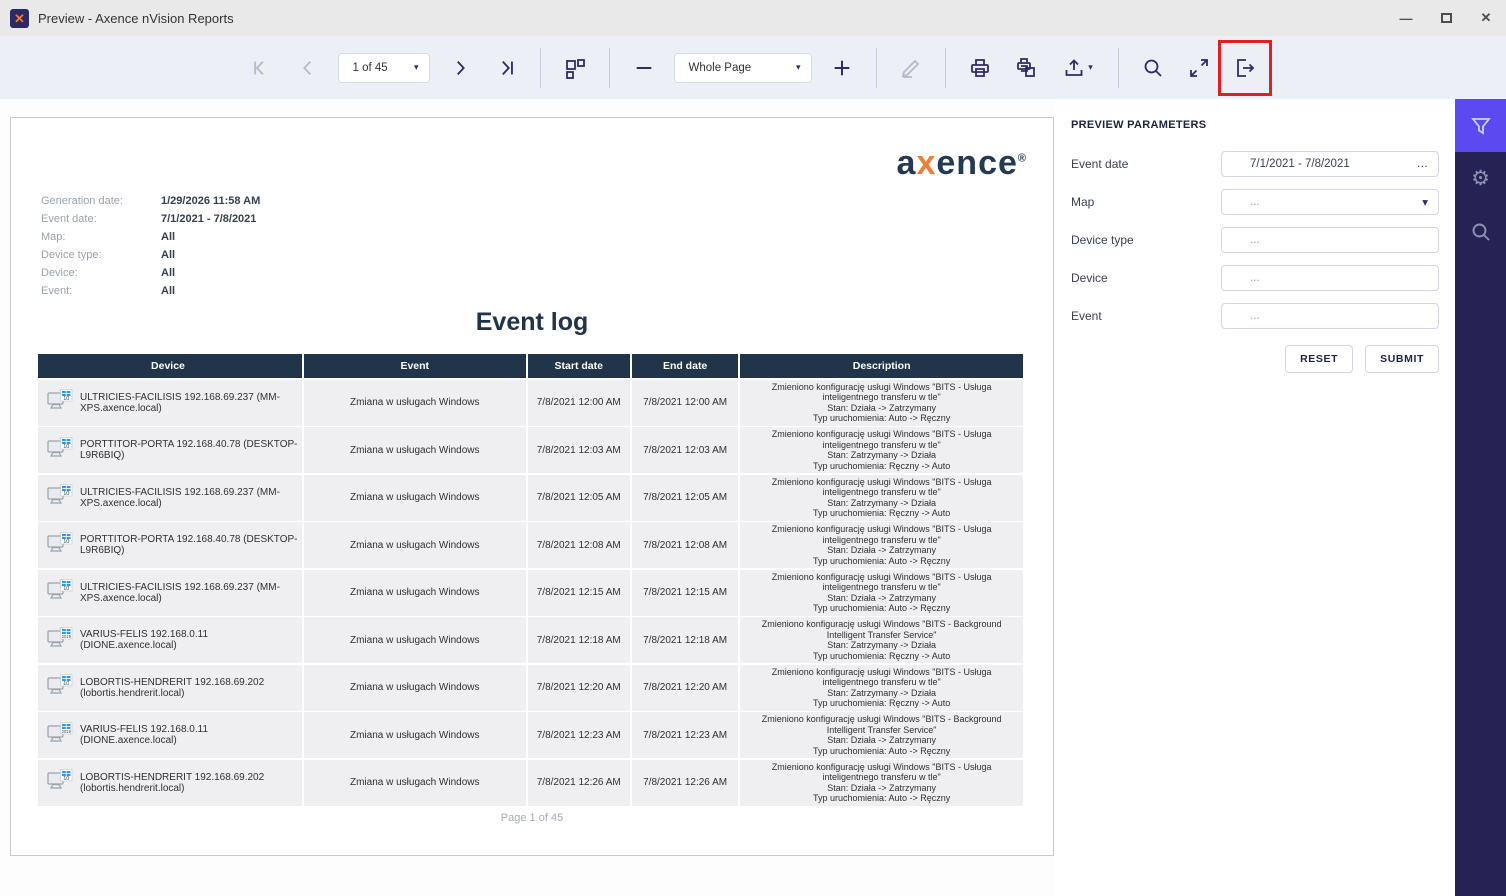  I want to click on print-page-button, so click(1026, 68).